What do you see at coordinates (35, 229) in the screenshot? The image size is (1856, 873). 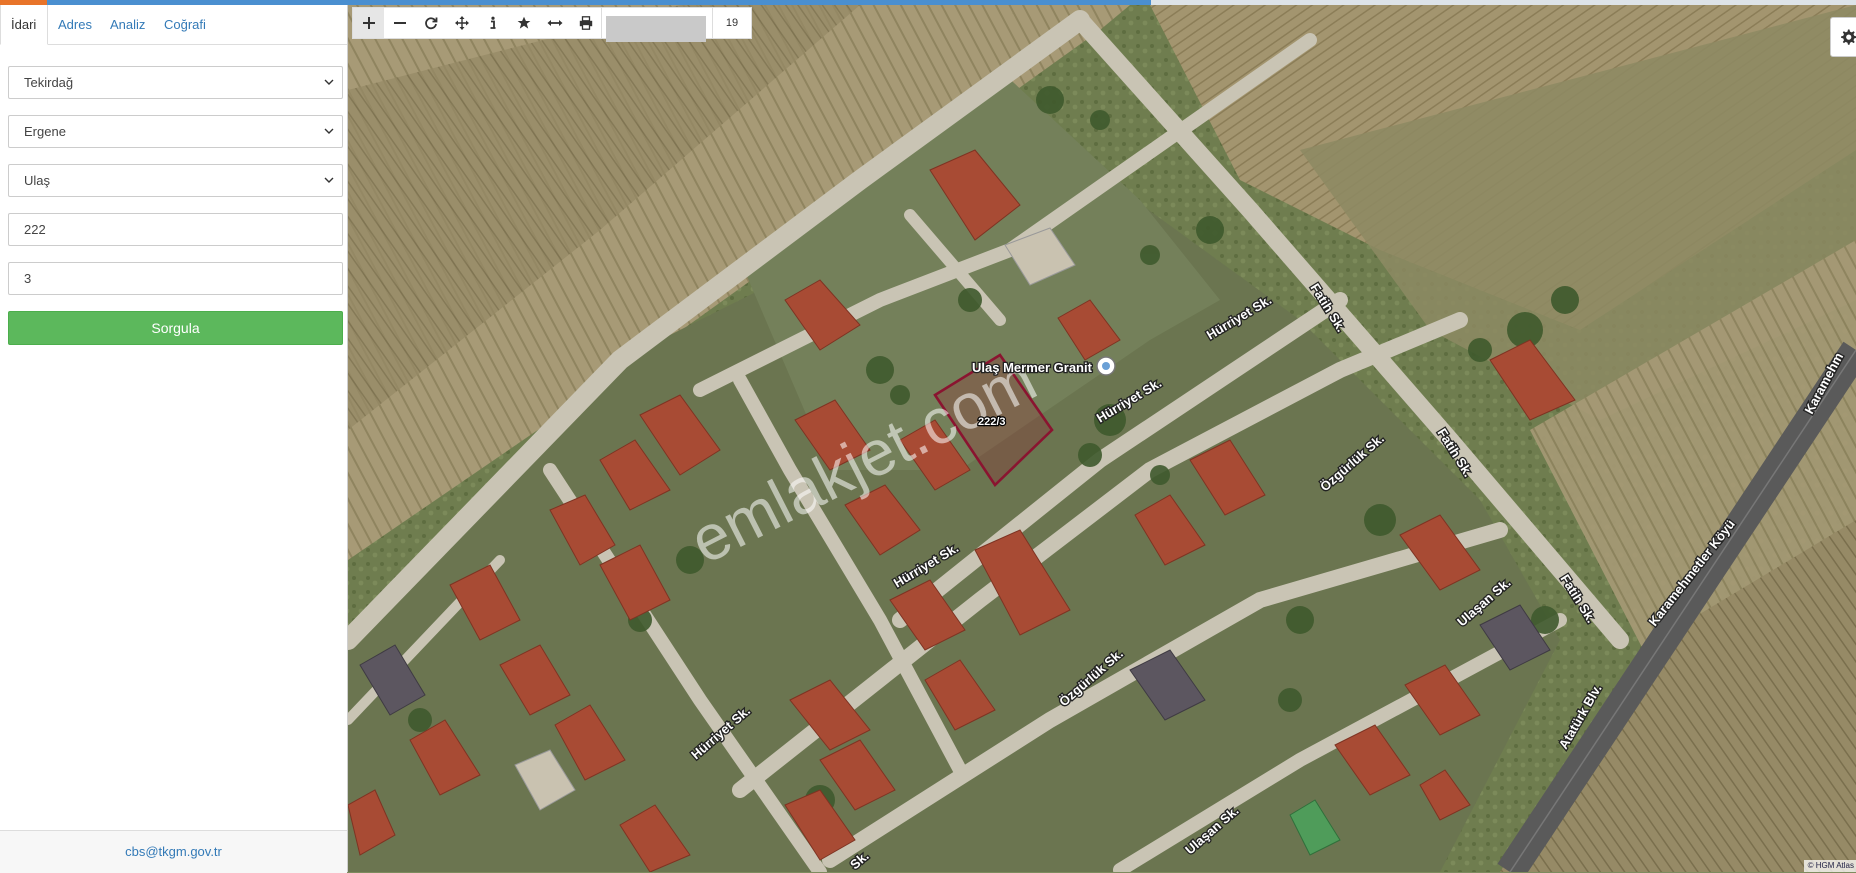 I see `ada-input-value: 222` at bounding box center [35, 229].